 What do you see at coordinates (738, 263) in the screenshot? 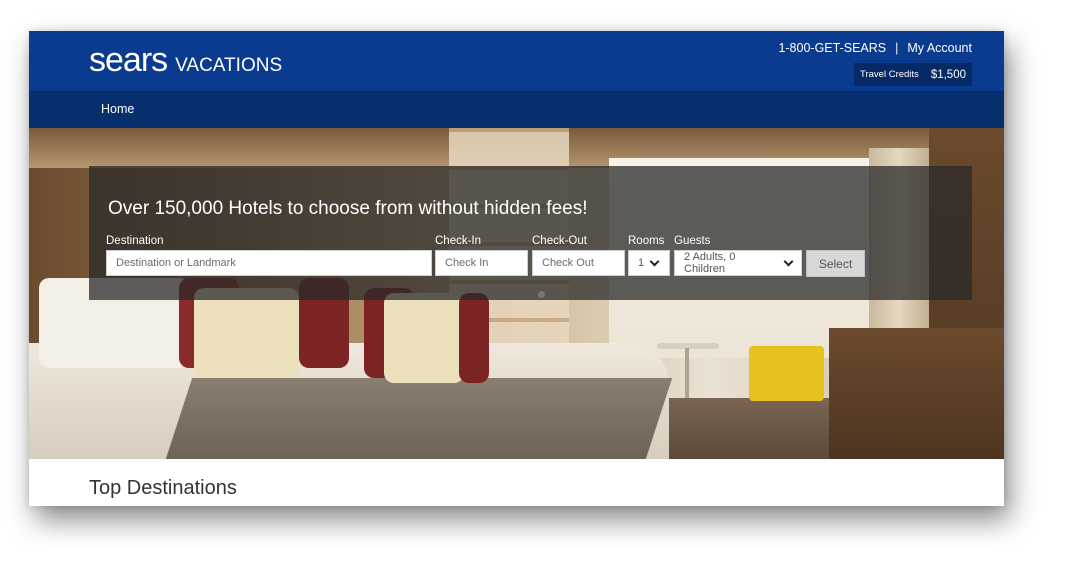
I see `guests-select: 2 Adults, 0 Children` at bounding box center [738, 263].